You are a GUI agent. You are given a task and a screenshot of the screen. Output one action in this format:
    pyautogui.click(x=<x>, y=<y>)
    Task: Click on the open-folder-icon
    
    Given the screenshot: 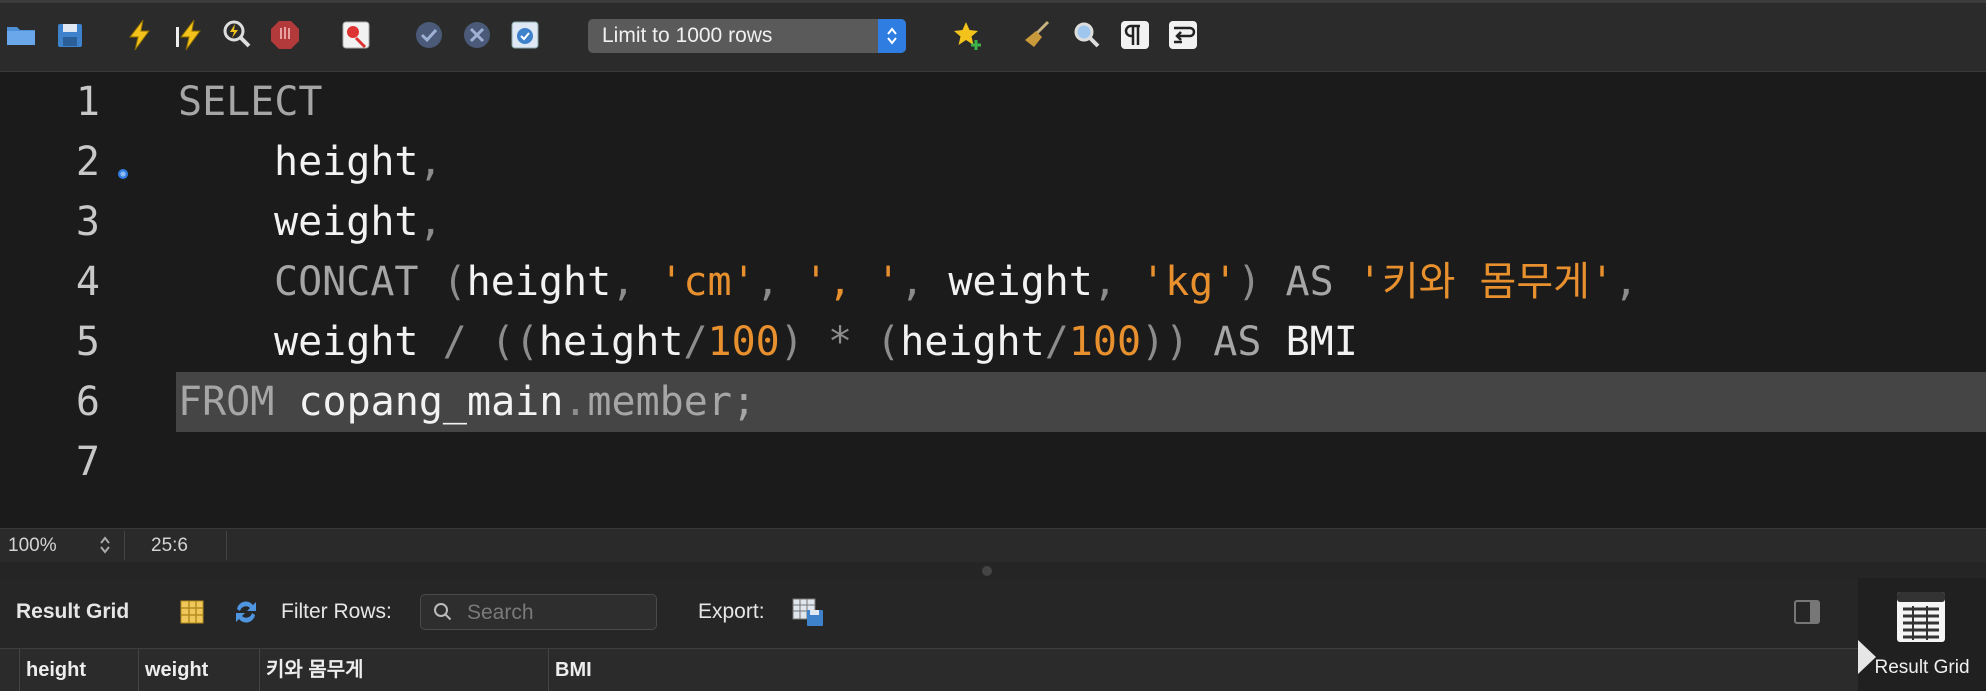 What is the action you would take?
    pyautogui.click(x=21, y=35)
    